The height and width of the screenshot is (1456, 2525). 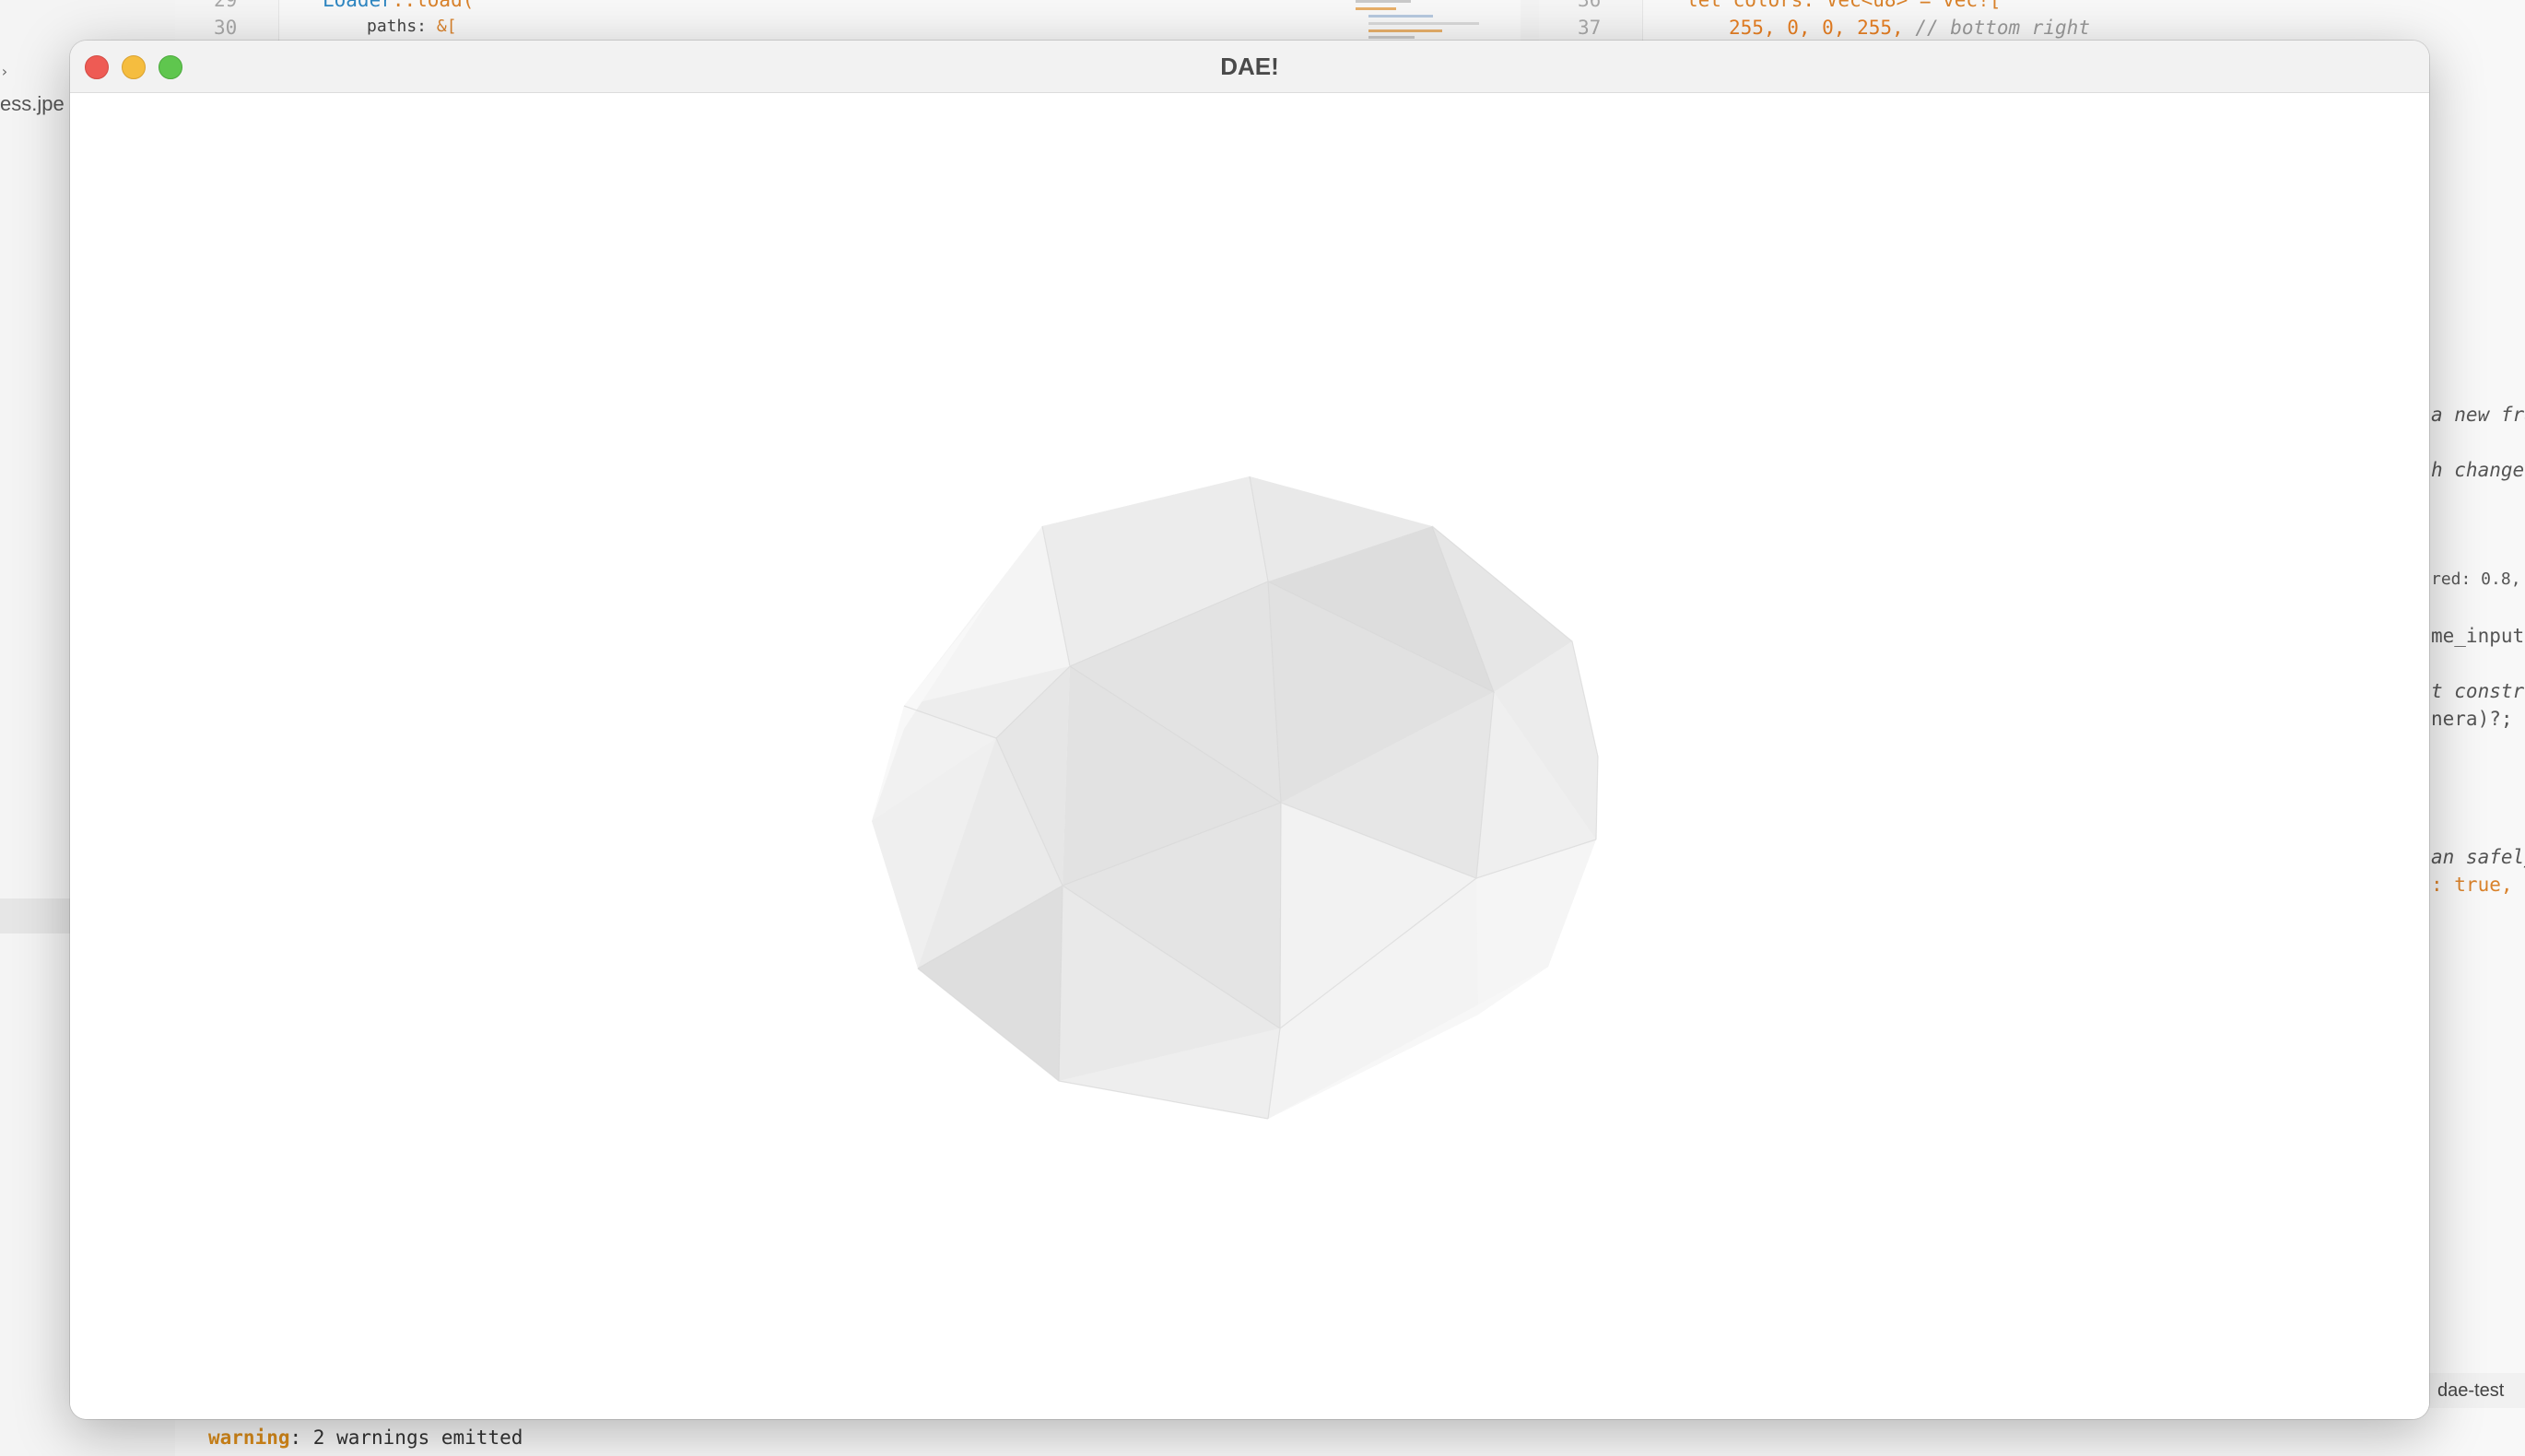 I want to click on code-line: 255, 0, 0, 255, // bottom right, so click(x=1909, y=28).